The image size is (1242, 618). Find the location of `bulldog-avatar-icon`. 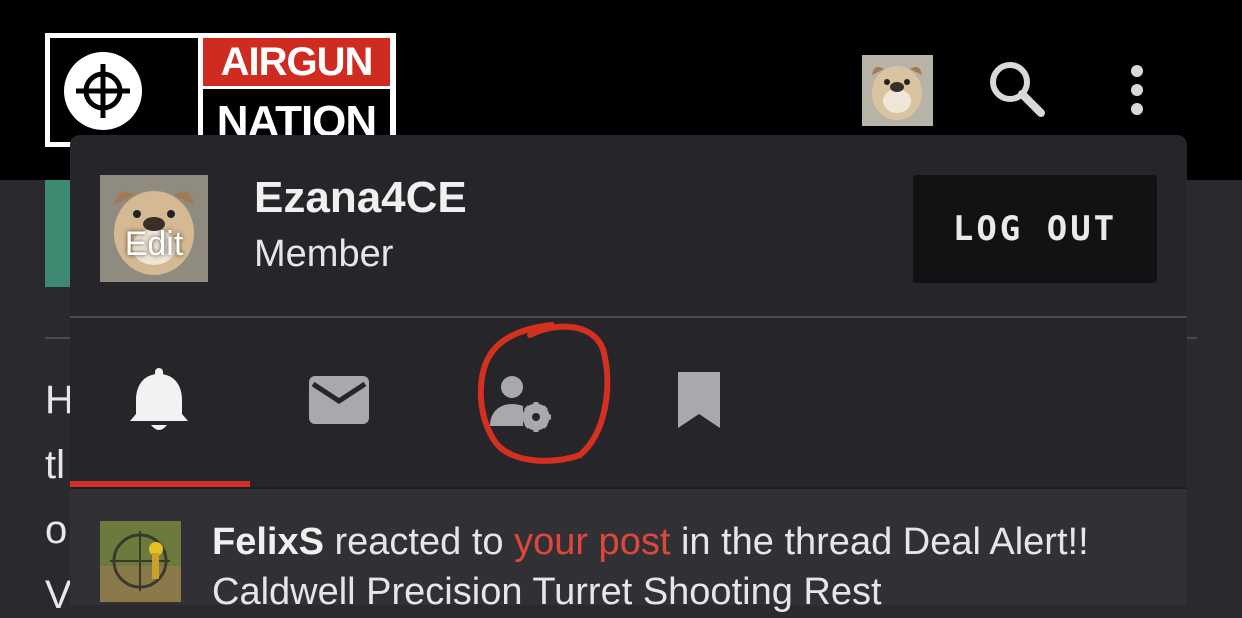

bulldog-avatar-icon is located at coordinates (897, 90).